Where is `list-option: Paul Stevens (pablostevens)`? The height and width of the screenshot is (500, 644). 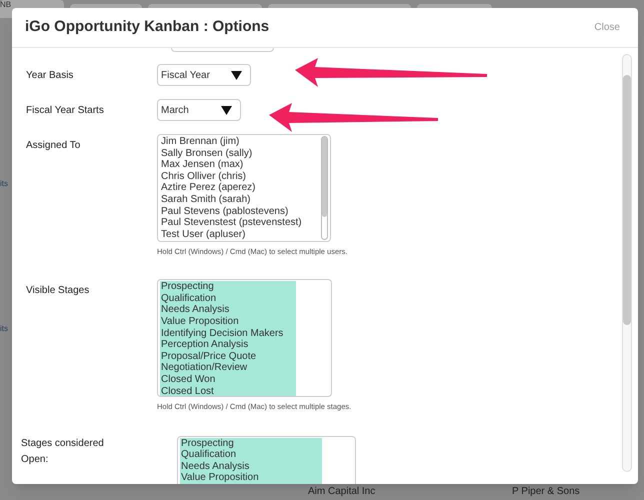
list-option: Paul Stevens (pablostevens) is located at coordinates (240, 212).